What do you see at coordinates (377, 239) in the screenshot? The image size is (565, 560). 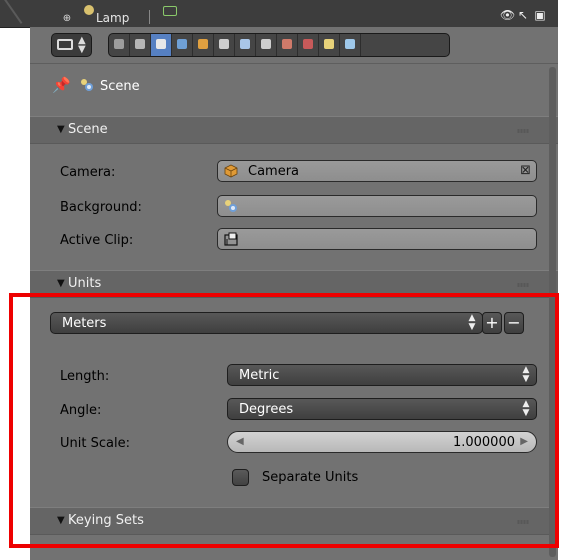 I see `active-clip-field` at bounding box center [377, 239].